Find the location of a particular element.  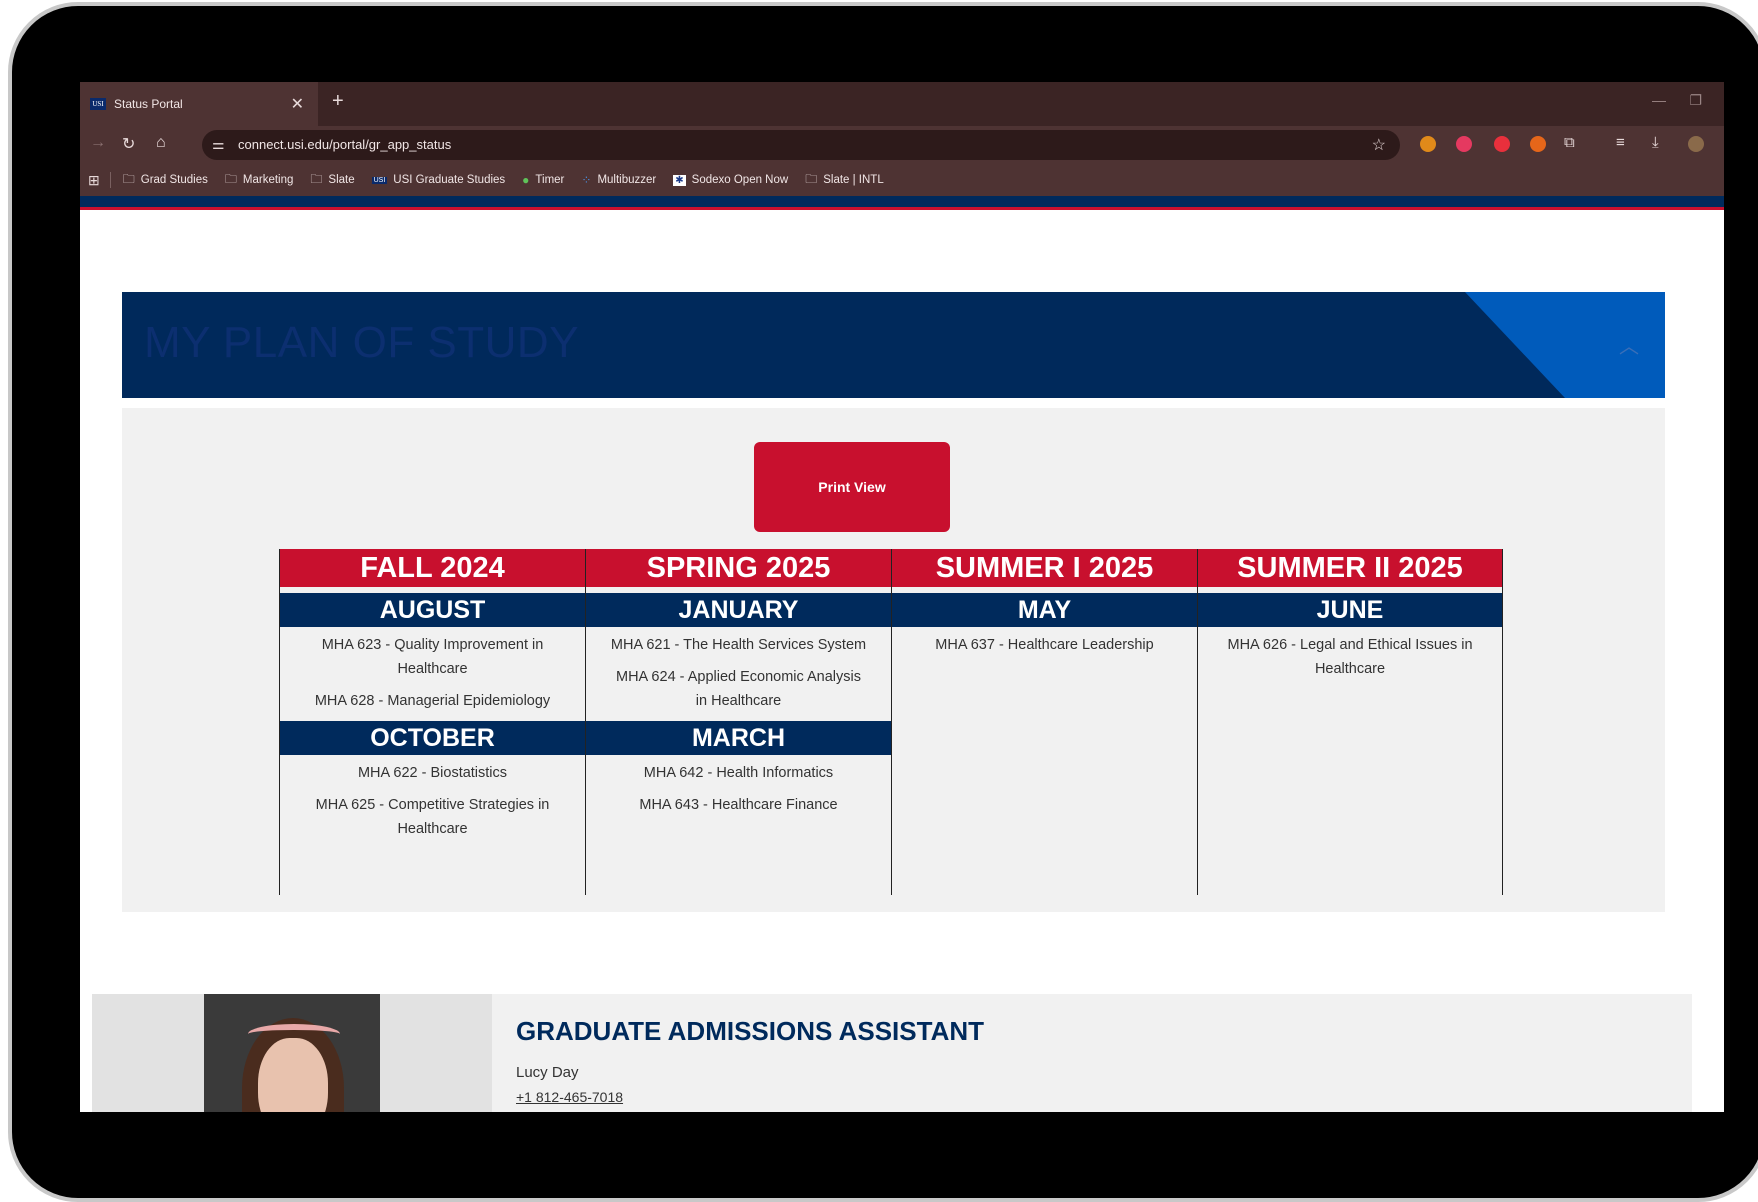

site-header-strip is located at coordinates (902, 201).